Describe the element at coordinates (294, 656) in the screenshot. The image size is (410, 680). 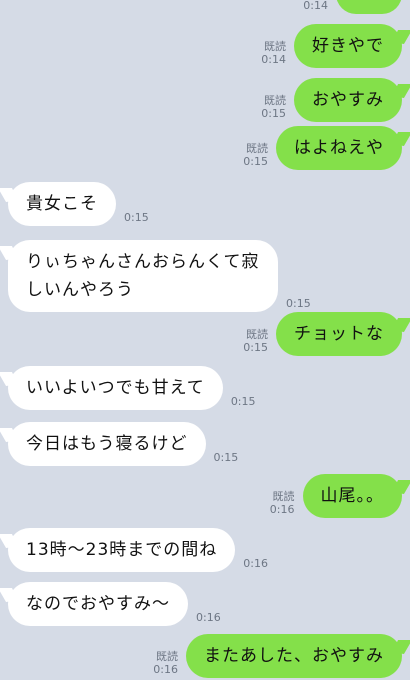
I see `message-bubble: またあした、おやすみ` at that location.